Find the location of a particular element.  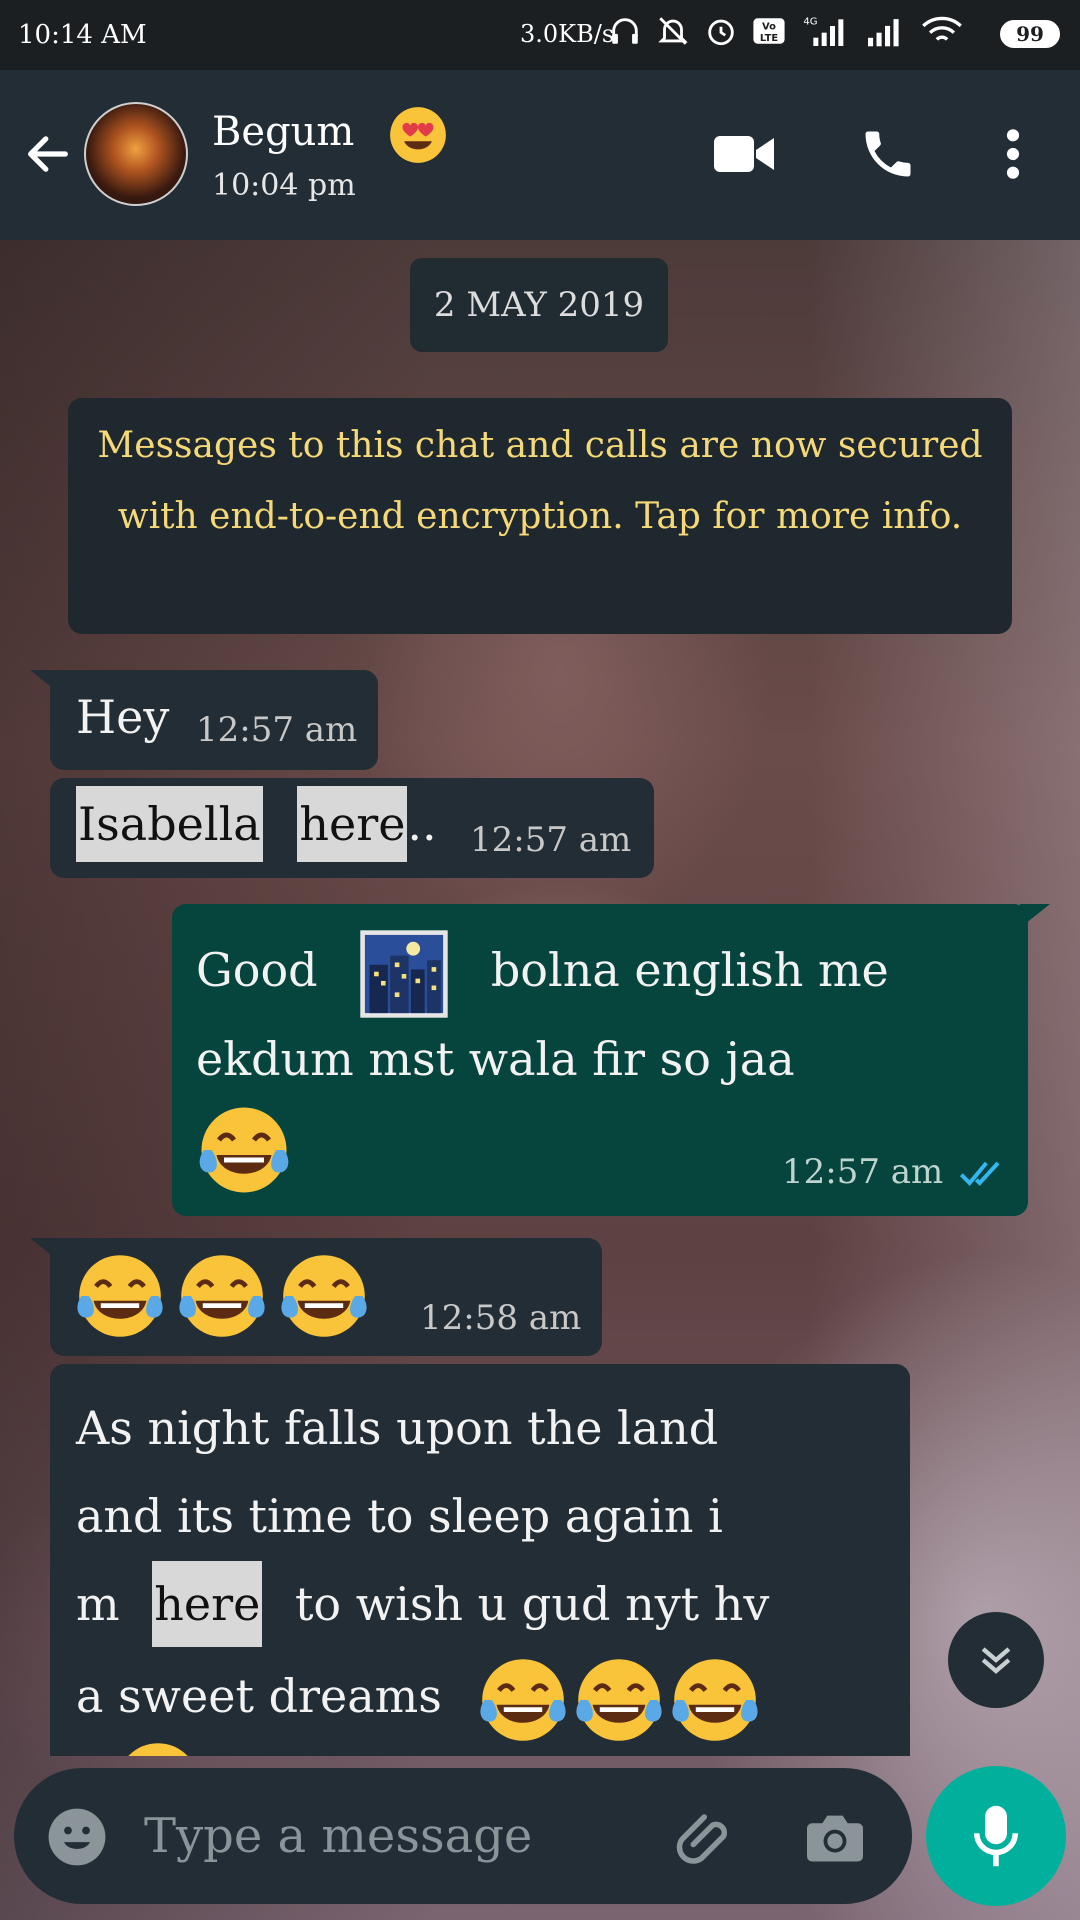

video-call-icon is located at coordinates (744, 154).